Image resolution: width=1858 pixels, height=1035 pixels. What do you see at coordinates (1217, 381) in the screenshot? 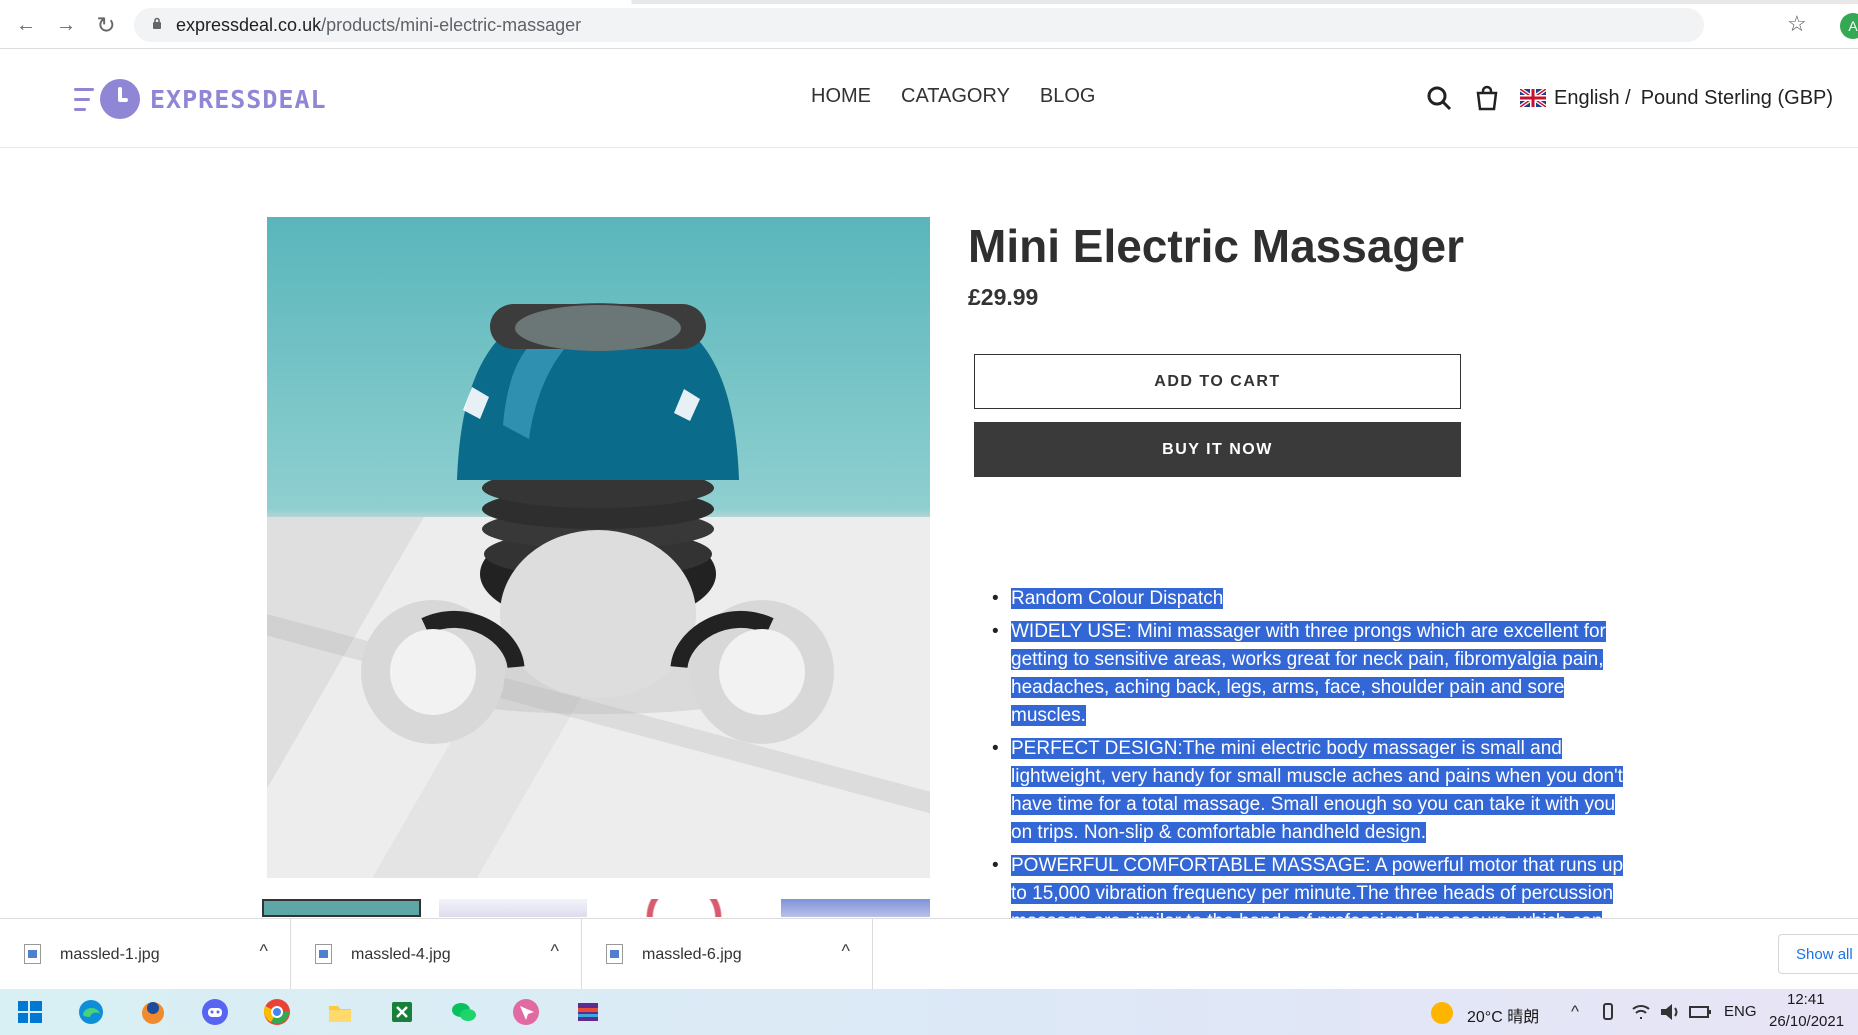
I see `add-to-cart-button: ADD TO CART` at bounding box center [1217, 381].